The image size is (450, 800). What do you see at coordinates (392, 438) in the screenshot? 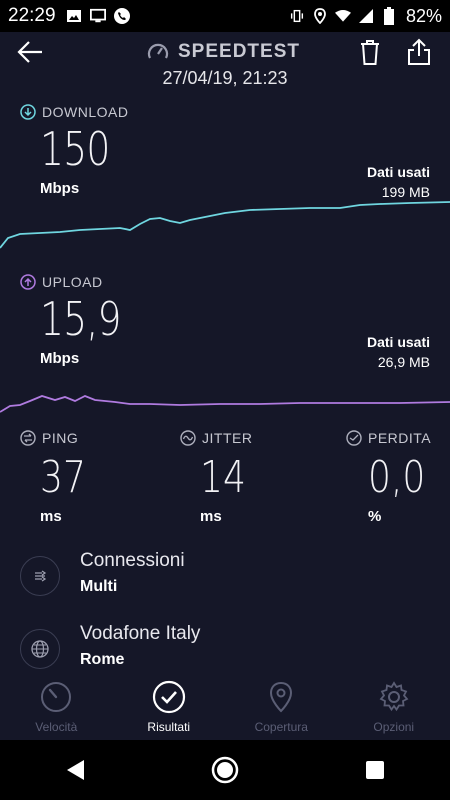
I see `loss-label: PERDITA` at bounding box center [392, 438].